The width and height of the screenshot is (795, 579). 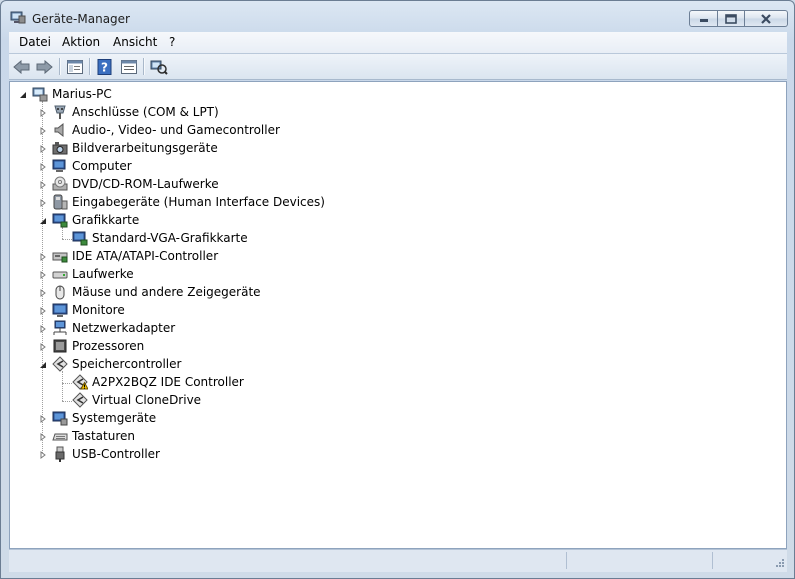 I want to click on title-bar: Geräte-Manager, so click(x=397, y=16).